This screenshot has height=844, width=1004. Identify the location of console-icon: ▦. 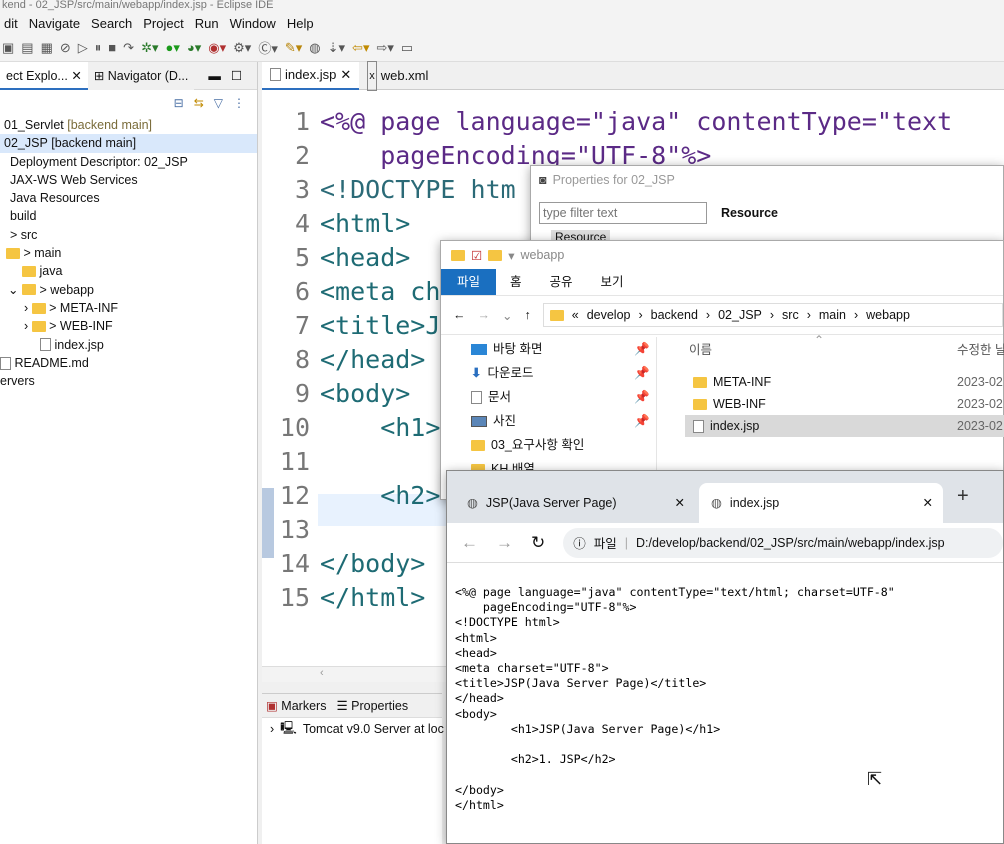
(47, 48).